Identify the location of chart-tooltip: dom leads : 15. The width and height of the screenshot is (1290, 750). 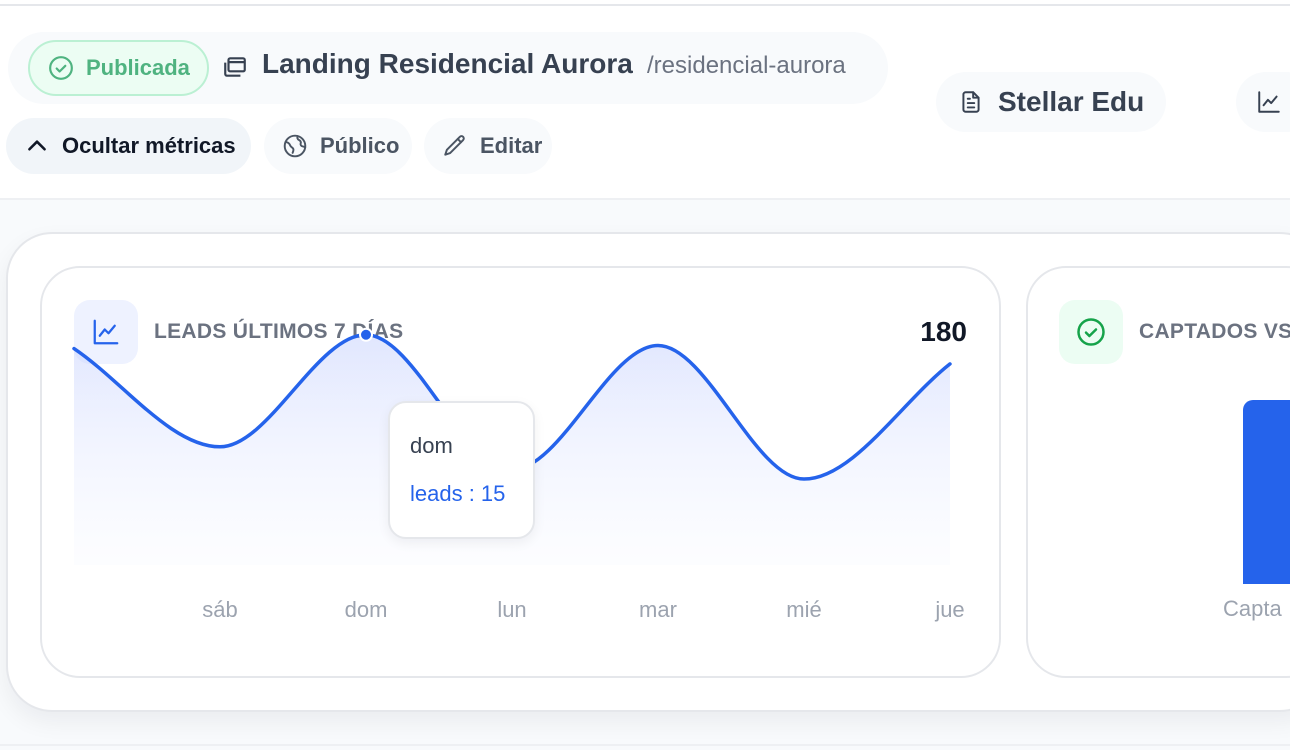
(461, 470).